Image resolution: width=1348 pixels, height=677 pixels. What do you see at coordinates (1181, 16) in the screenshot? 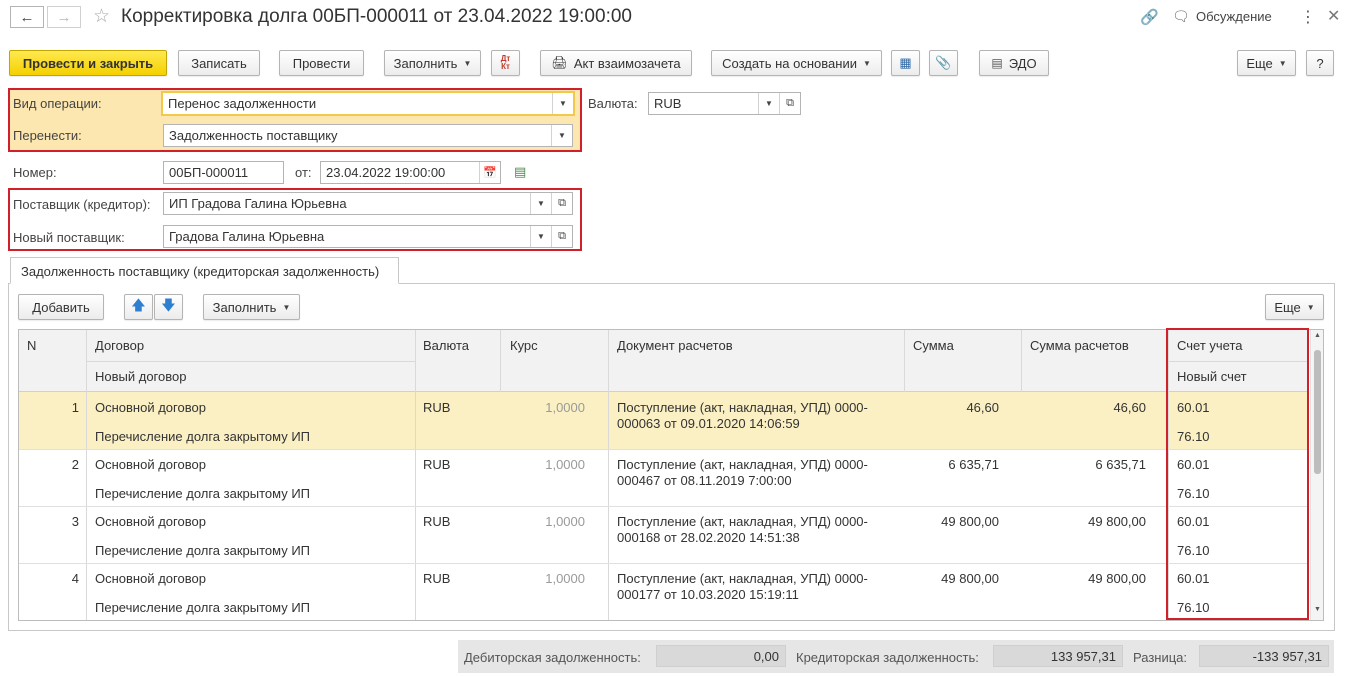
I see `discussion-icon: 🗨` at bounding box center [1181, 16].